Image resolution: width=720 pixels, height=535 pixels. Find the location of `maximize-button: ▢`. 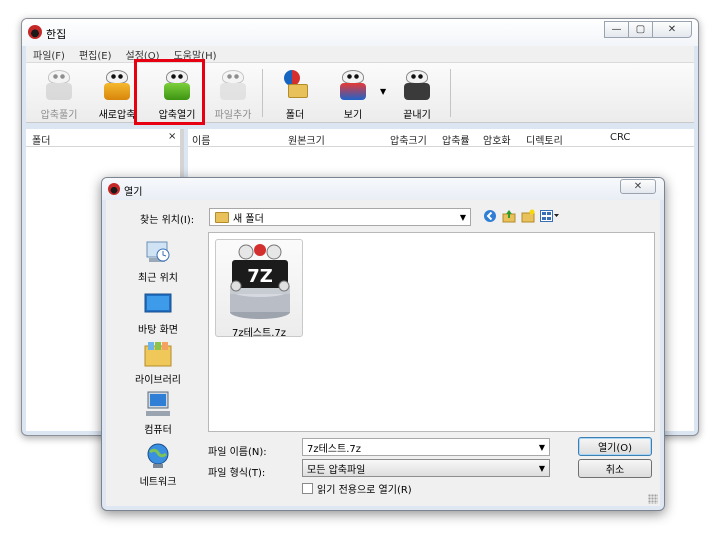

maximize-button: ▢ is located at coordinates (640, 29).